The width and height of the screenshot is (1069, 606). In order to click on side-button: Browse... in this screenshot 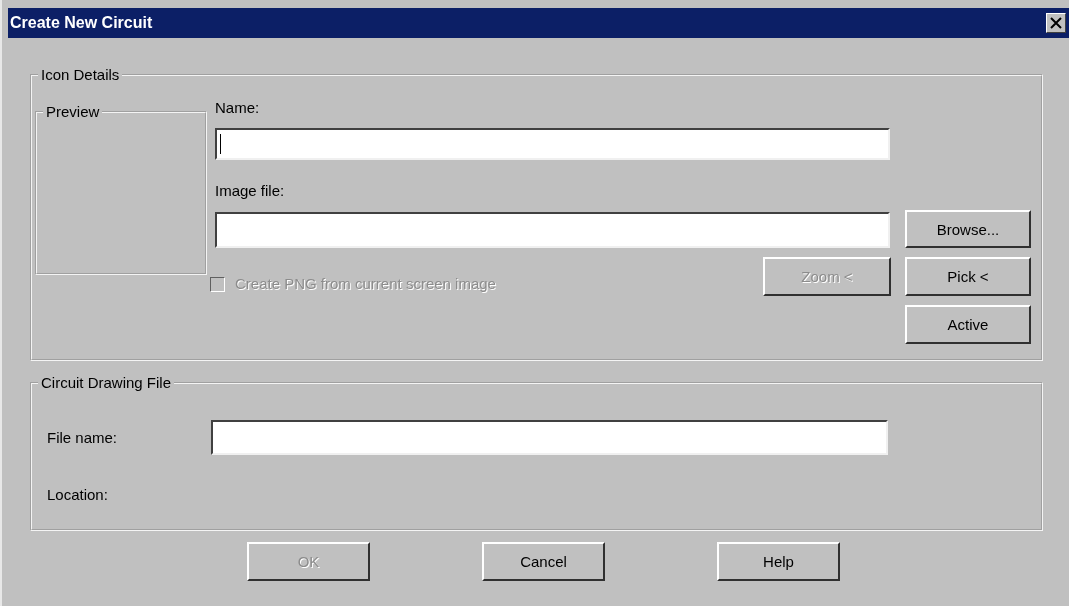, I will do `click(968, 229)`.